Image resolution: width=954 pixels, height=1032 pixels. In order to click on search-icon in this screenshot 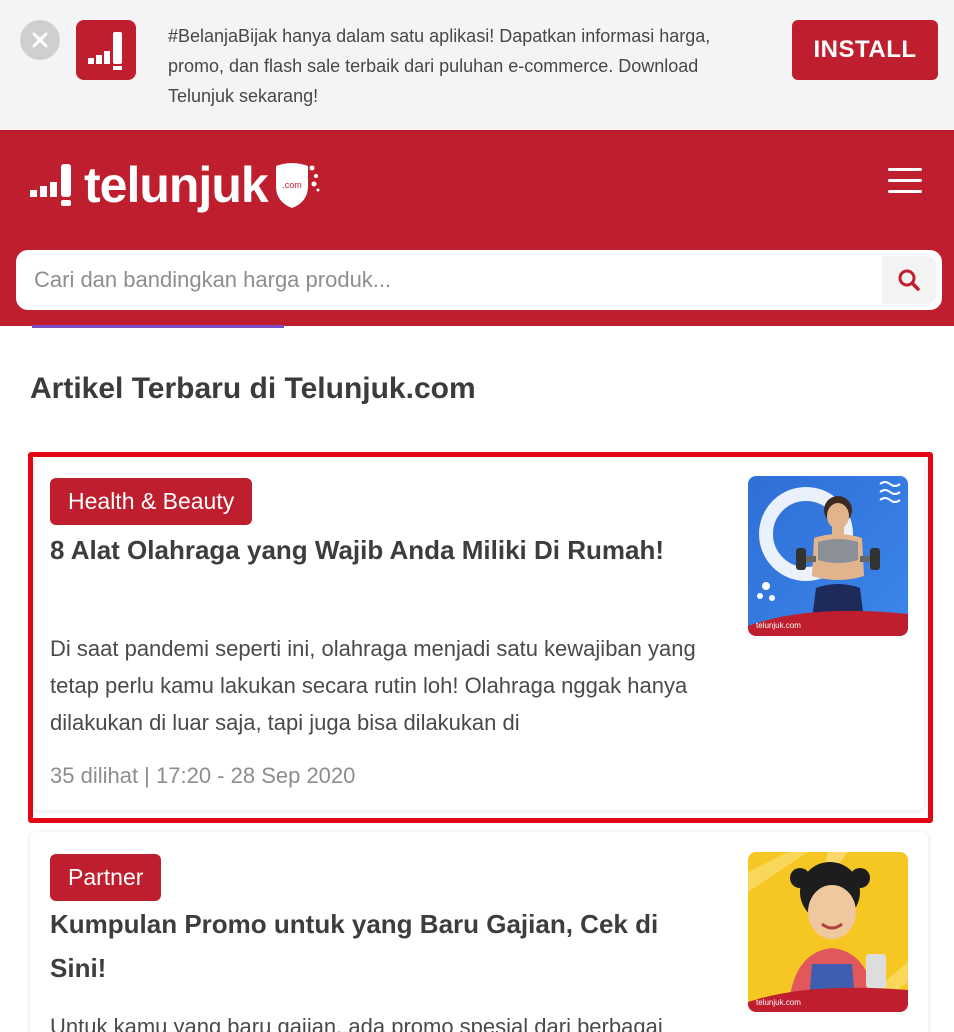, I will do `click(909, 280)`.